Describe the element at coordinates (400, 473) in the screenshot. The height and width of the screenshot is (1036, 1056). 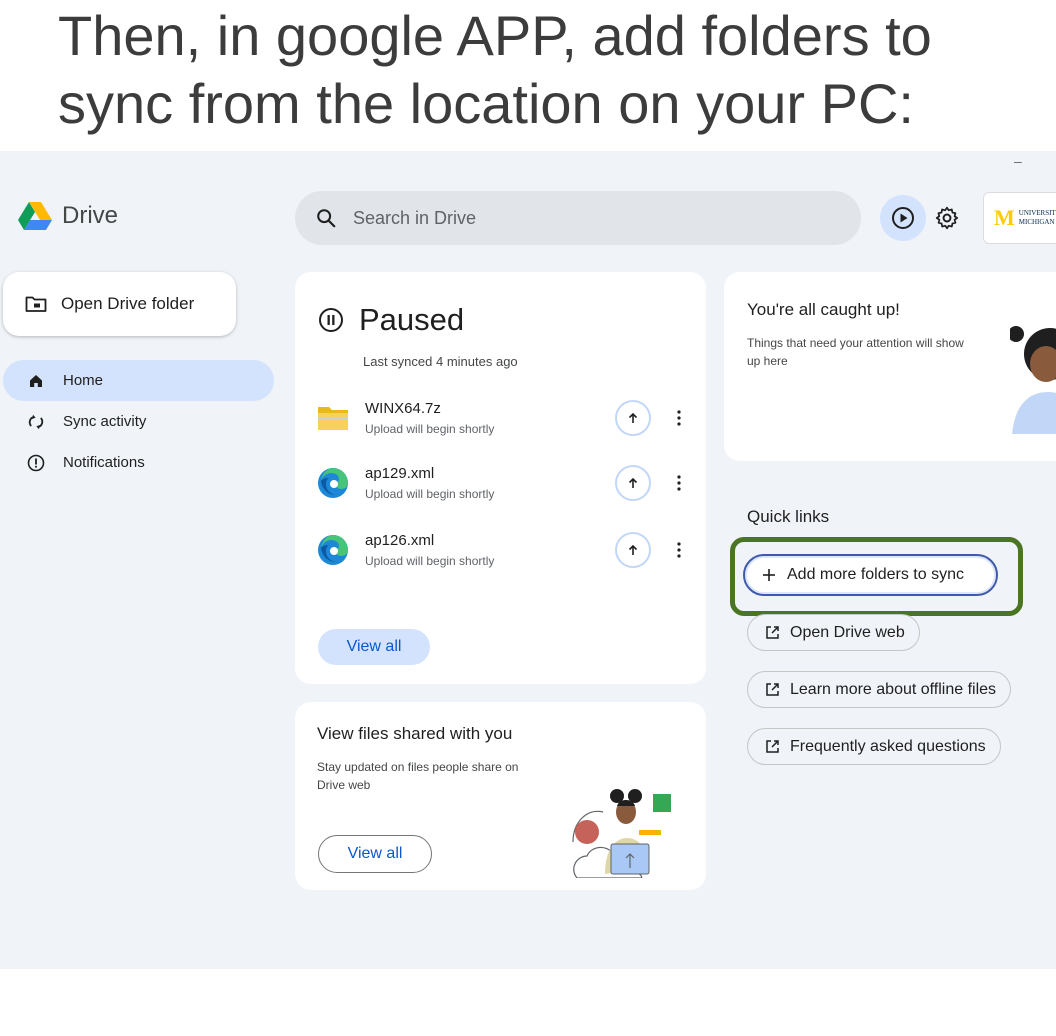
I see `file-name: ap129.xml` at that location.